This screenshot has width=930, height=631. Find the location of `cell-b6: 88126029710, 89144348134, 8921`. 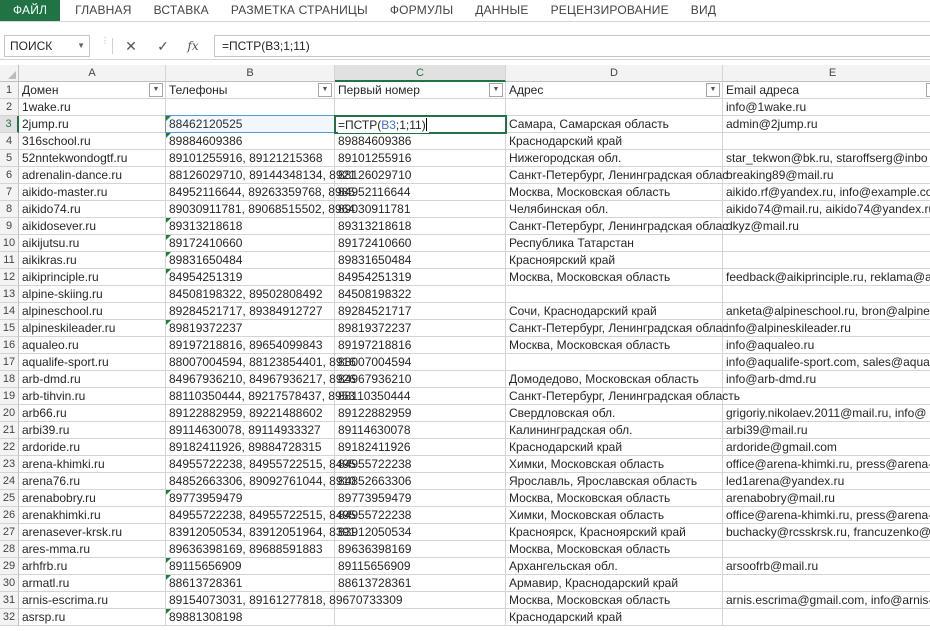

cell-b6: 88126029710, 89144348134, 8921 is located at coordinates (261, 175).